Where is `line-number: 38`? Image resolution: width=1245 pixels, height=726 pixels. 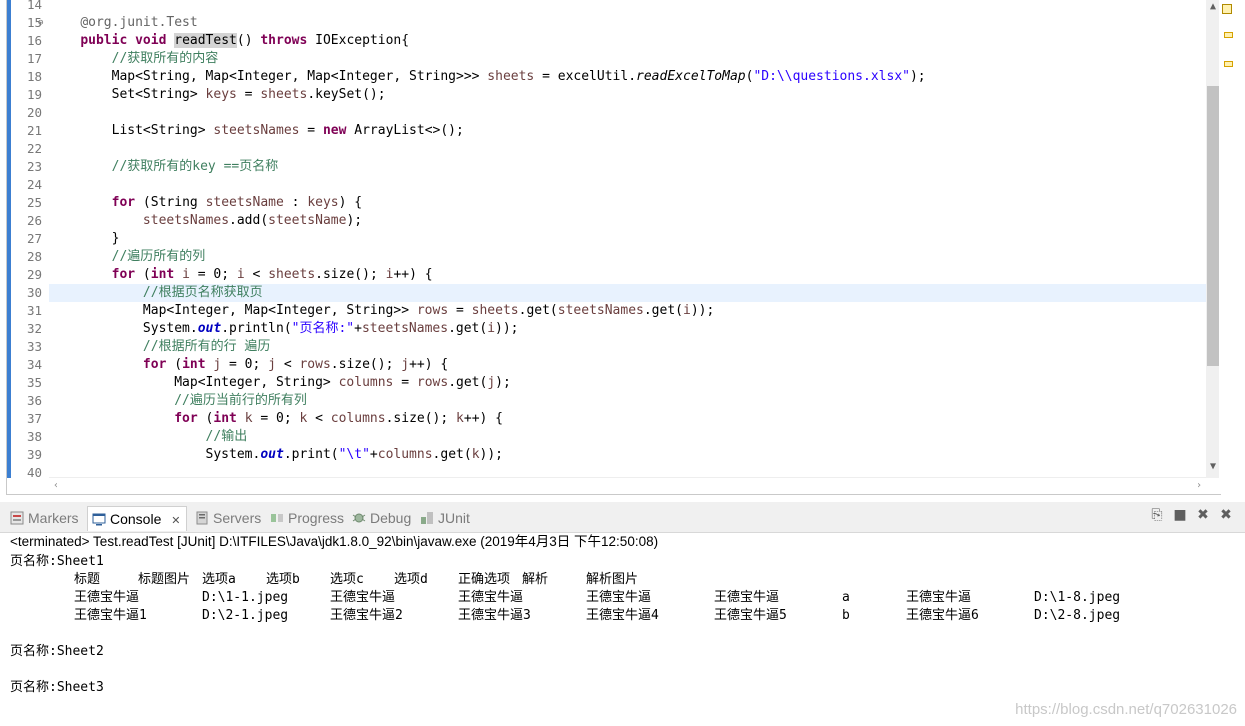 line-number: 38 is located at coordinates (34, 436).